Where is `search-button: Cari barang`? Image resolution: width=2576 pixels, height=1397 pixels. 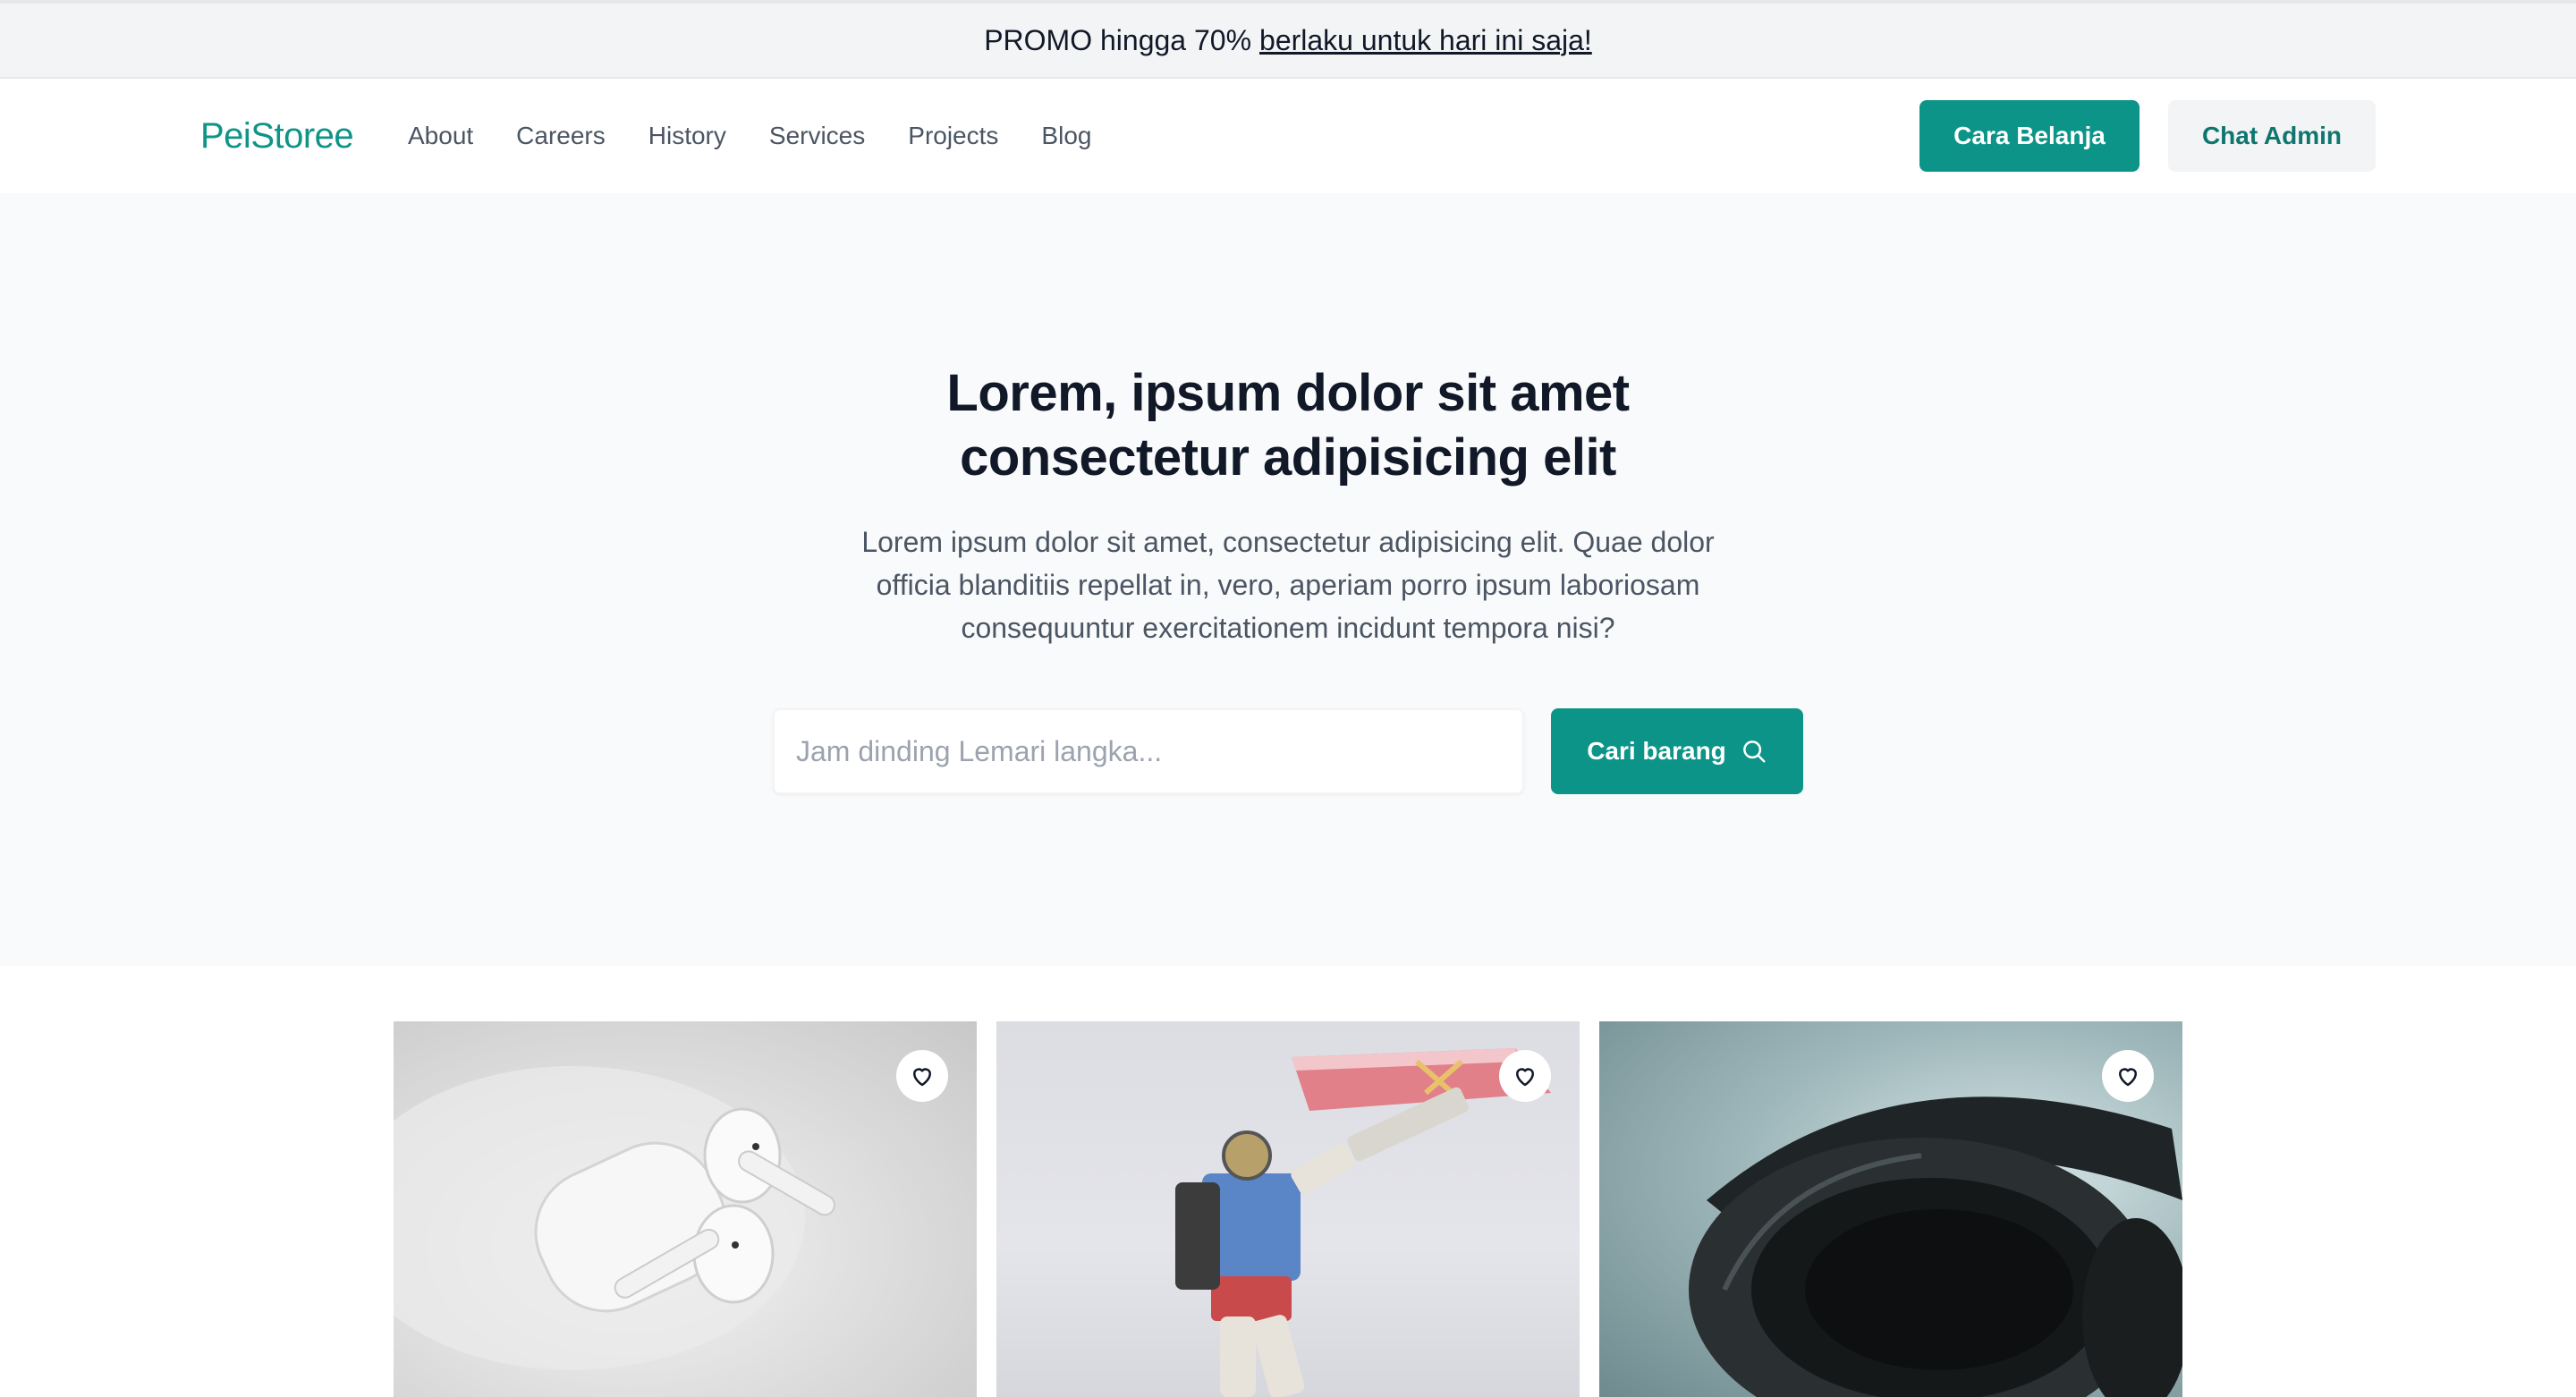
search-button: Cari barang is located at coordinates (1677, 751).